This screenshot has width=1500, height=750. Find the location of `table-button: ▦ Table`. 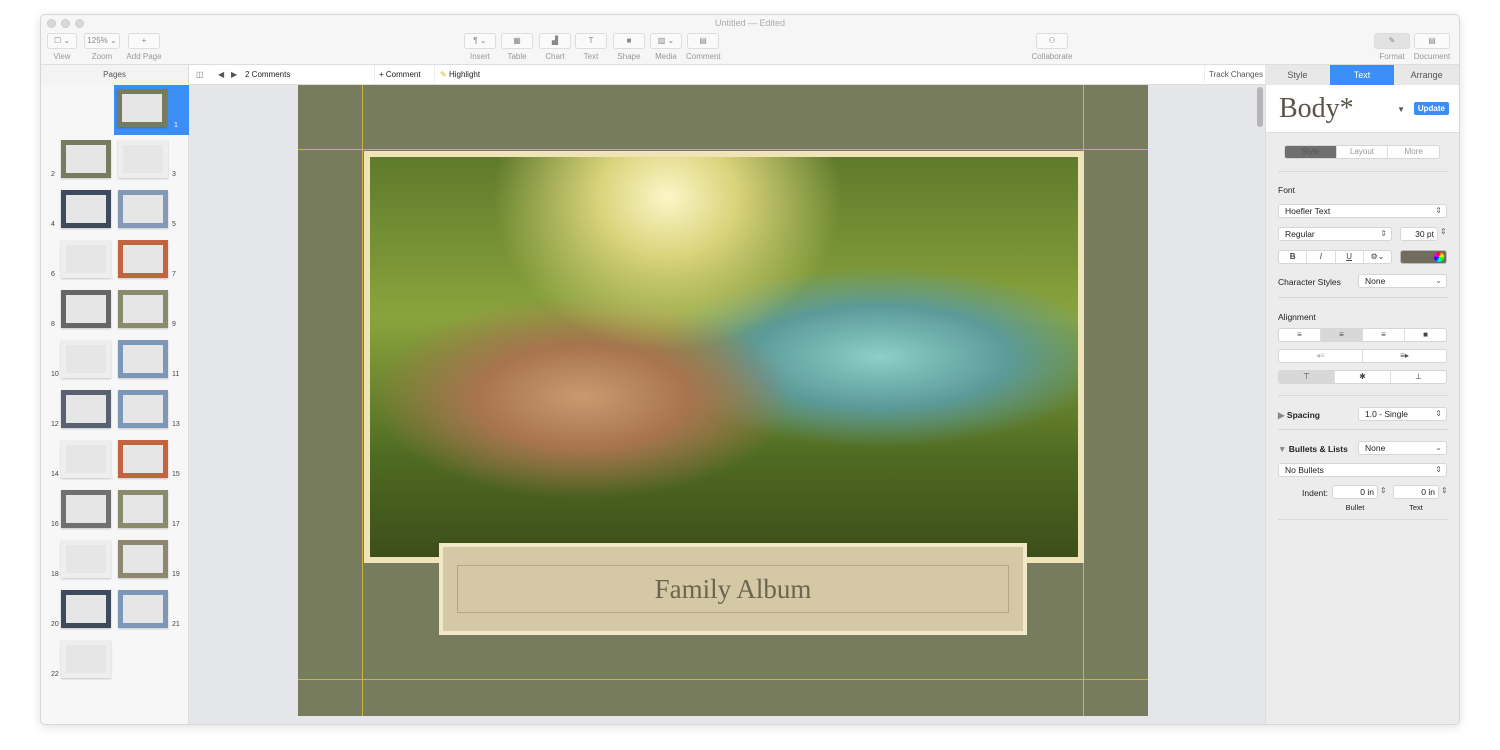

table-button: ▦ Table is located at coordinates (517, 47).